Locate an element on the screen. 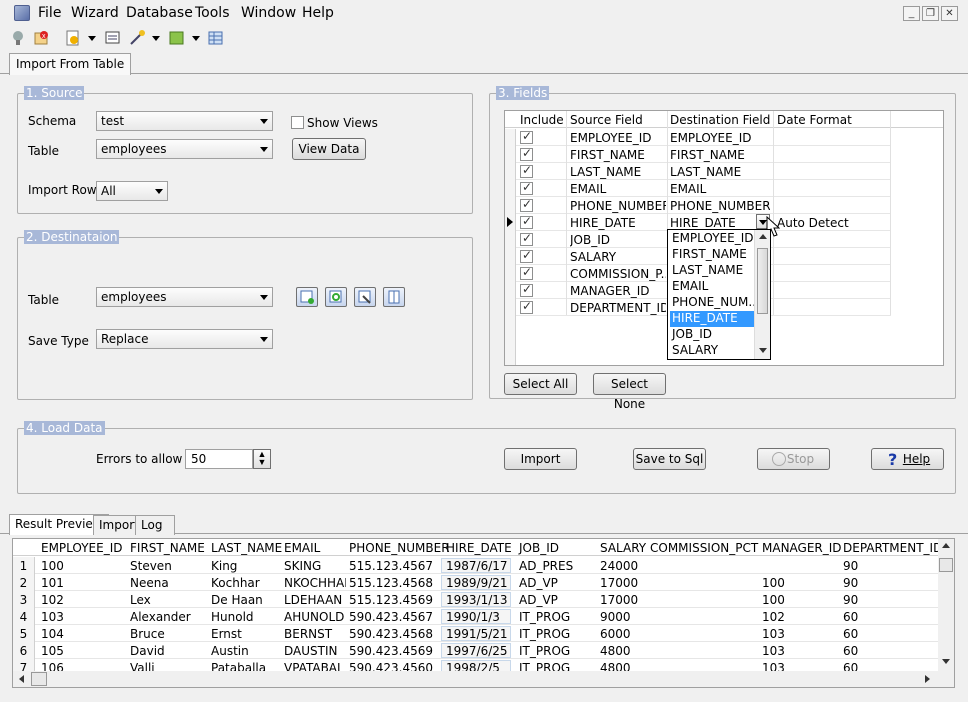  dropdown-option: EMPLOYEE_ID is located at coordinates (712, 239).